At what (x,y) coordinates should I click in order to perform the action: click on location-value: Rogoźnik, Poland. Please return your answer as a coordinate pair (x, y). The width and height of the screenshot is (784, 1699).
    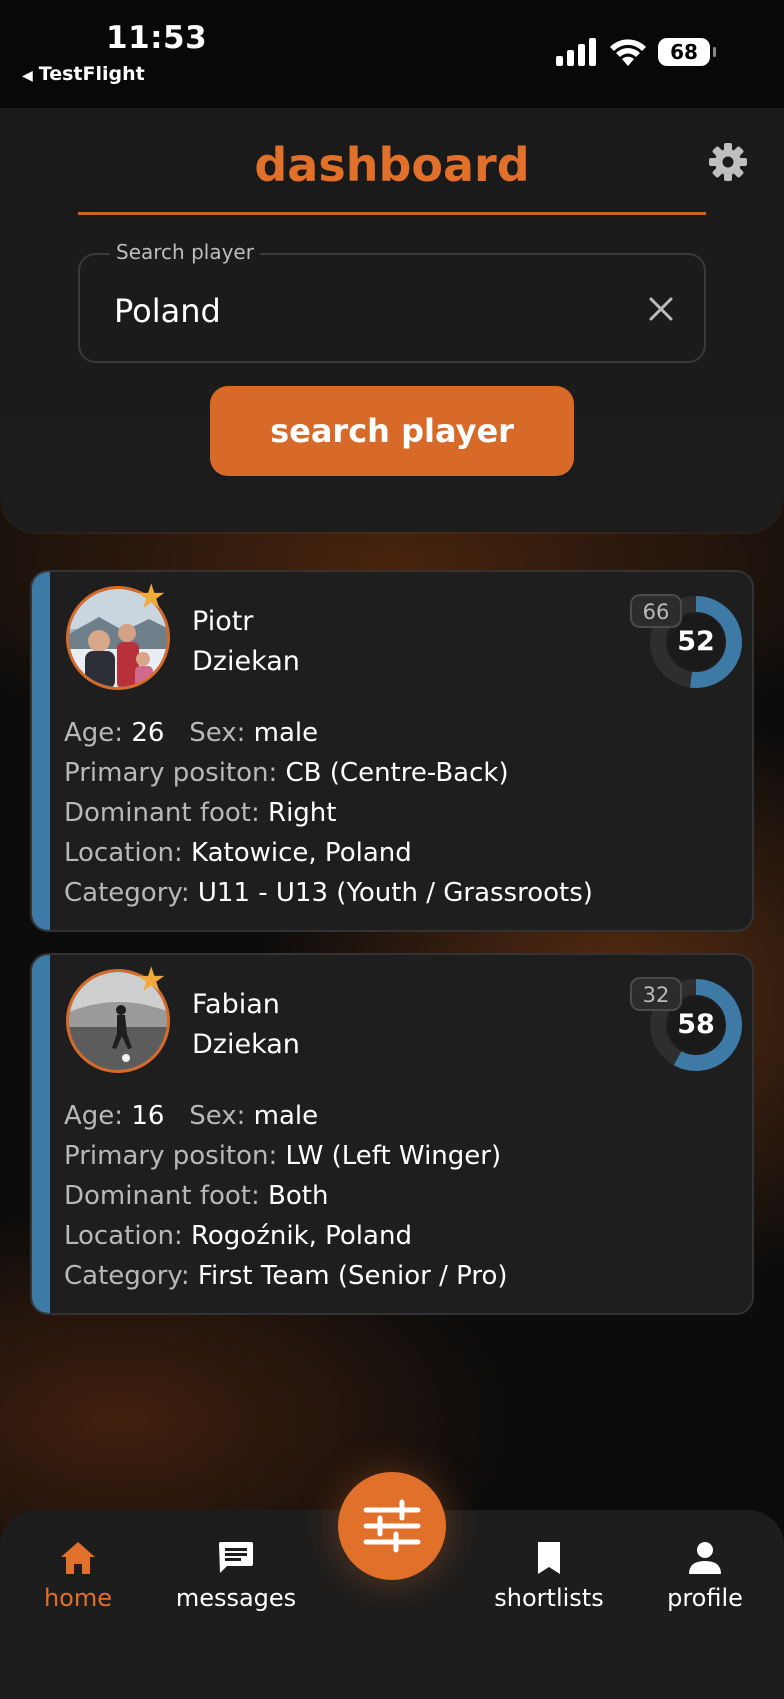
    Looking at the image, I should click on (301, 1236).